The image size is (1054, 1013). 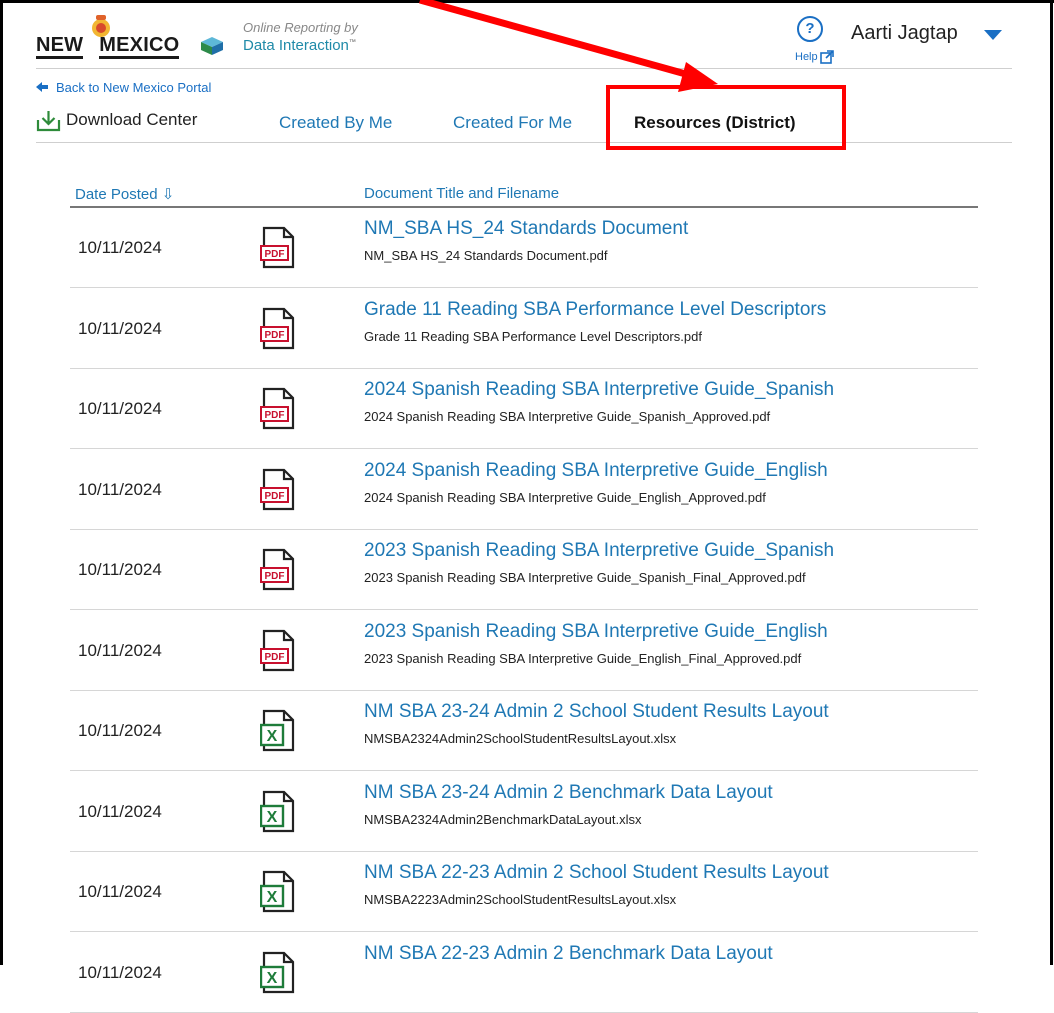 What do you see at coordinates (512, 123) in the screenshot?
I see `tab-created-for-me: Created For Me` at bounding box center [512, 123].